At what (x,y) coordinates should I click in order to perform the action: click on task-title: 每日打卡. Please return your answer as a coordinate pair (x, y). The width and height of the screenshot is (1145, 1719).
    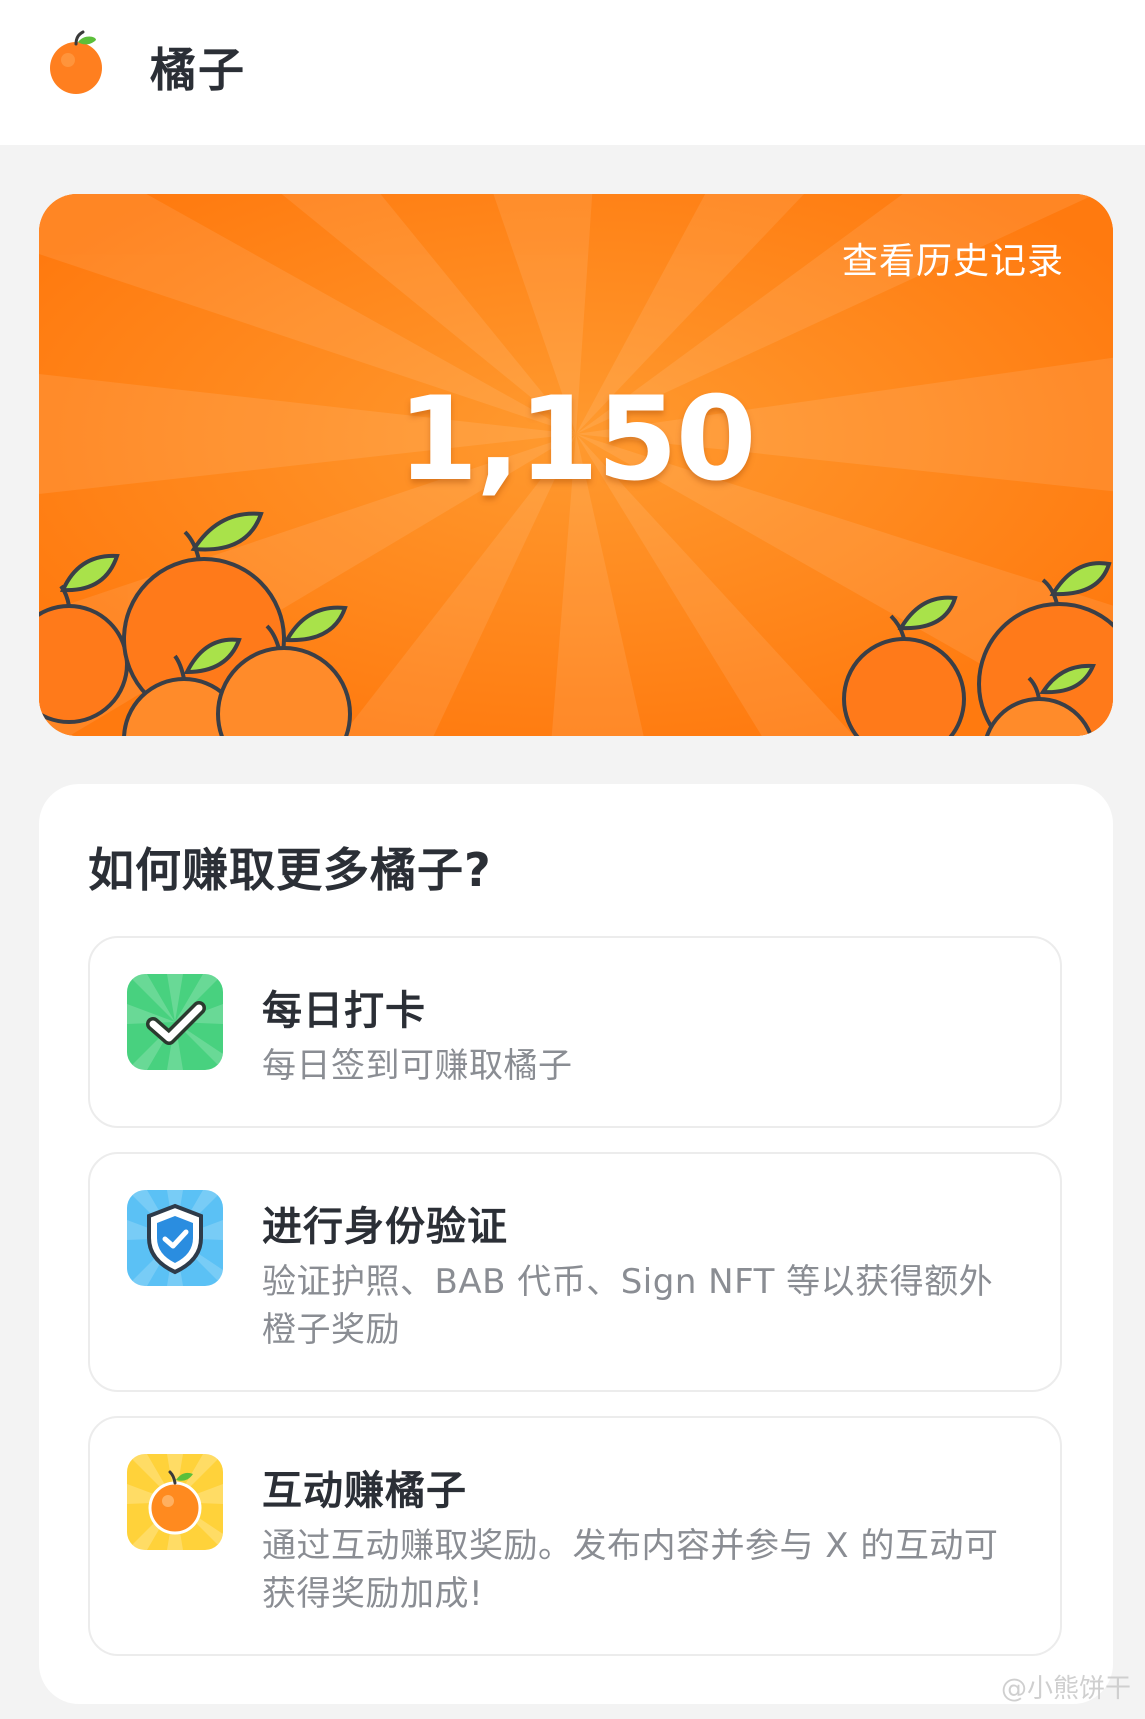
    Looking at the image, I should click on (344, 1011).